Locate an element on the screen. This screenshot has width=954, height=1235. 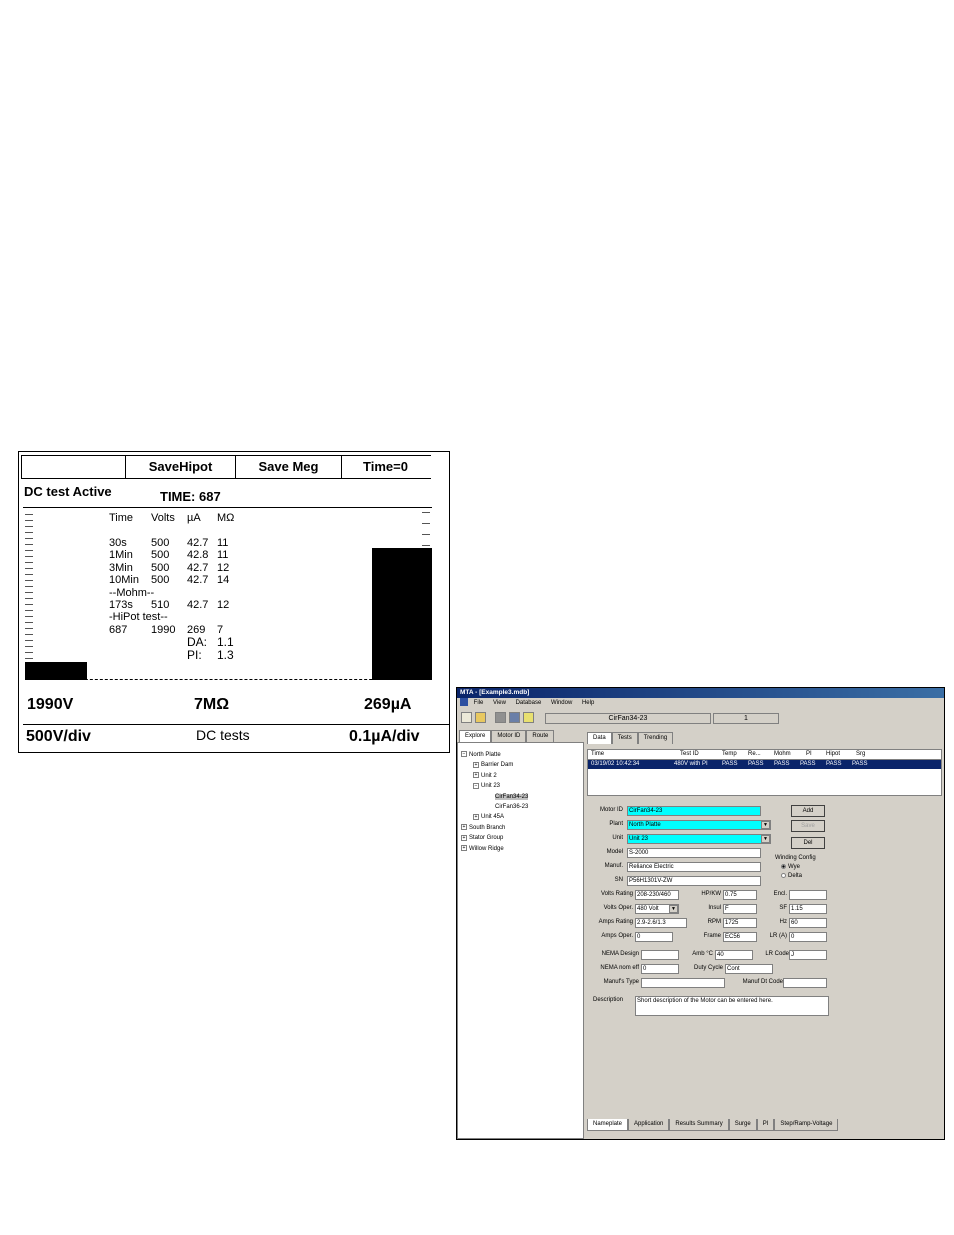
database-icon is located at coordinates (514, 717).